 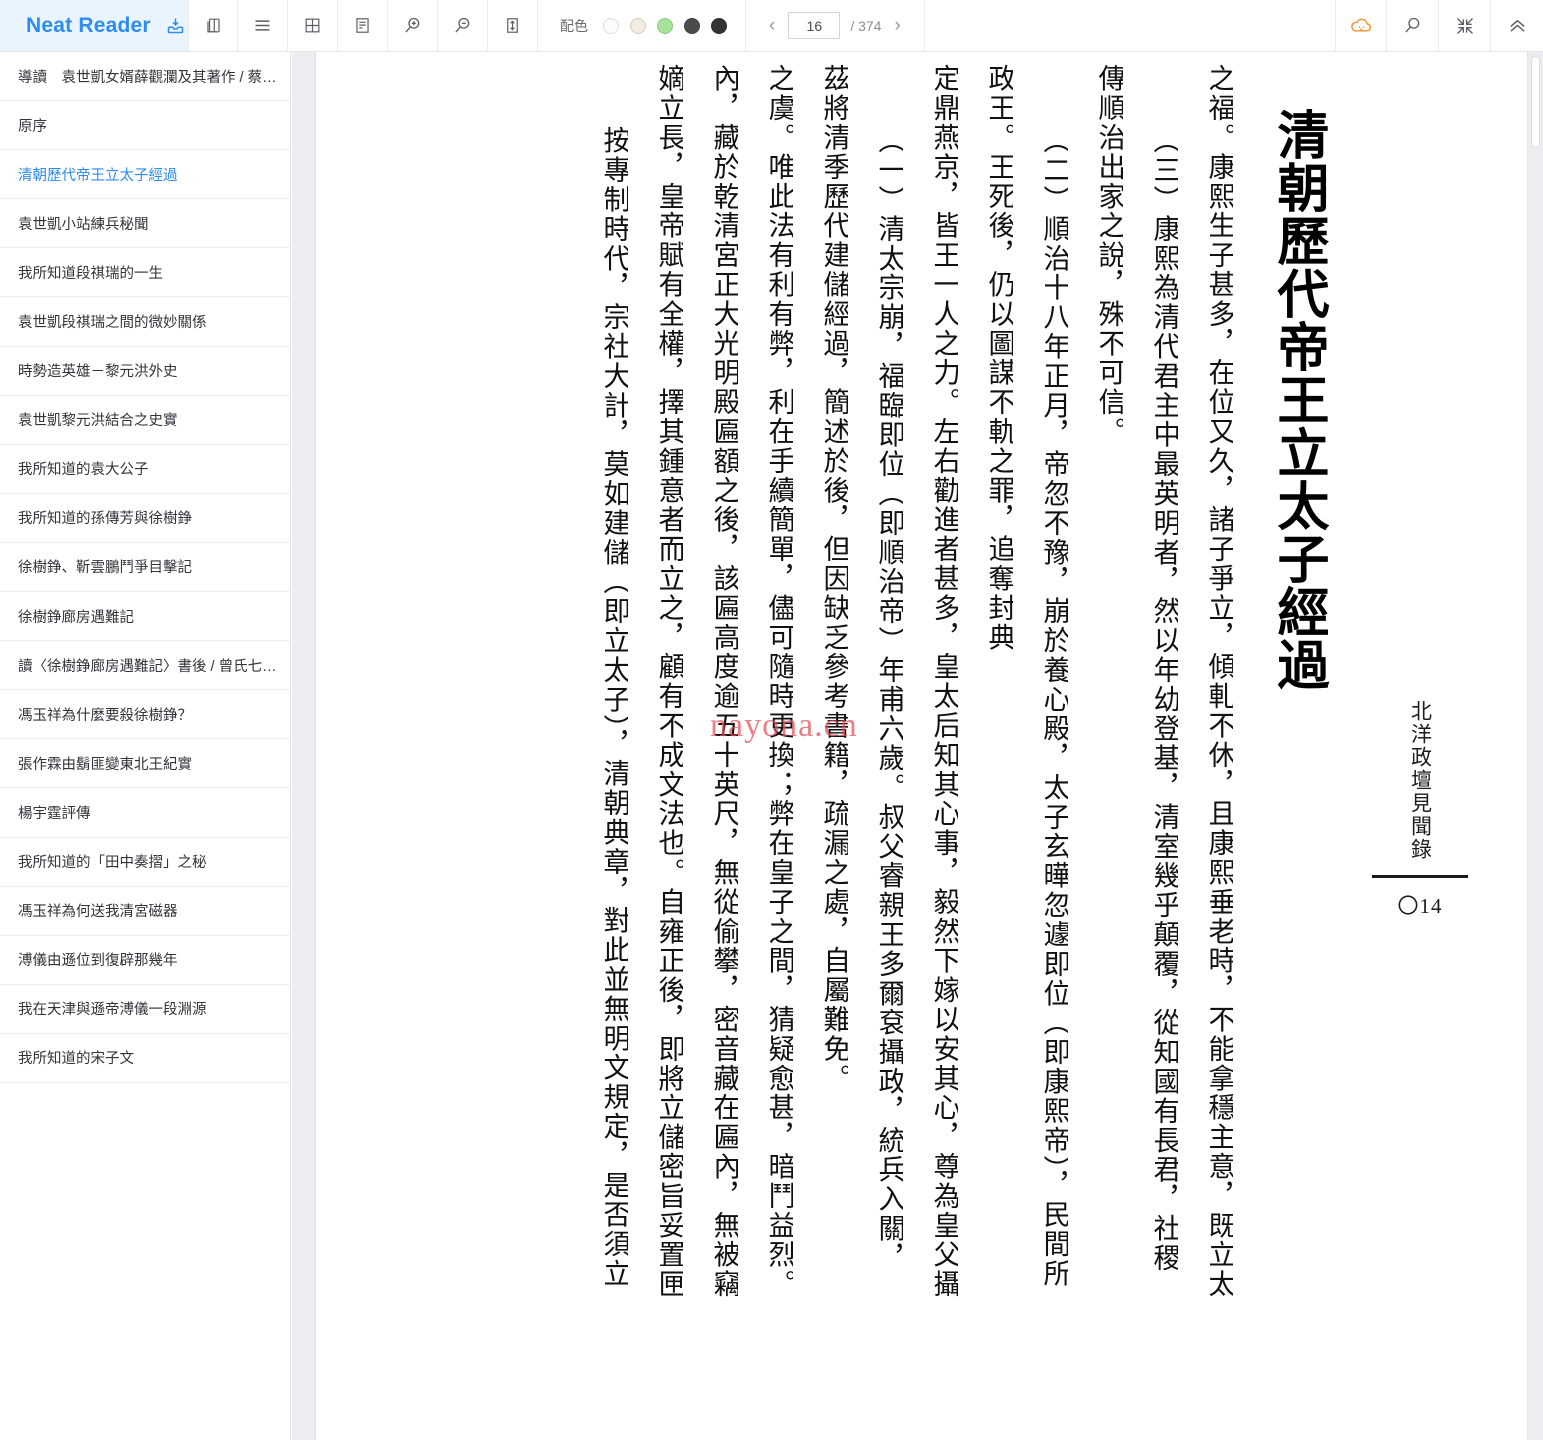 What do you see at coordinates (1420, 490) in the screenshot?
I see `page-margin-block: 北洋政壇見聞錄 〇14` at bounding box center [1420, 490].